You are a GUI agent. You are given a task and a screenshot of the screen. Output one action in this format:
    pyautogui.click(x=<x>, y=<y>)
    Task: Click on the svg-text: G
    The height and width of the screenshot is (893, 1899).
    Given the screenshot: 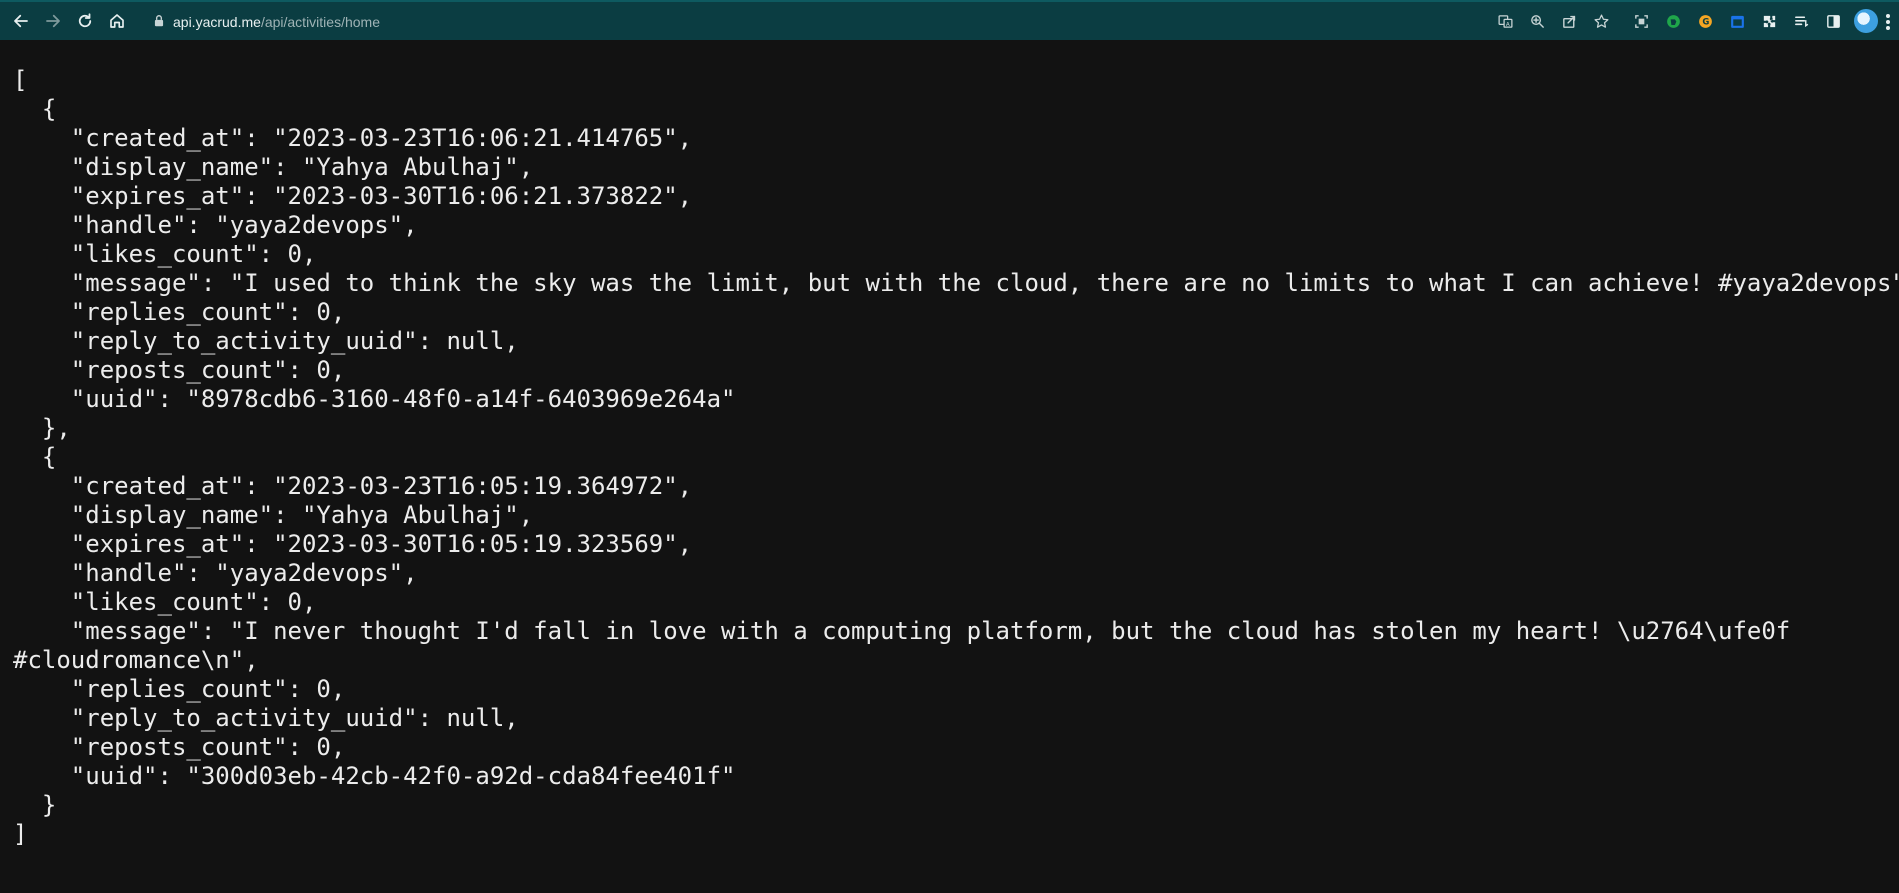 What is the action you would take?
    pyautogui.click(x=1705, y=22)
    